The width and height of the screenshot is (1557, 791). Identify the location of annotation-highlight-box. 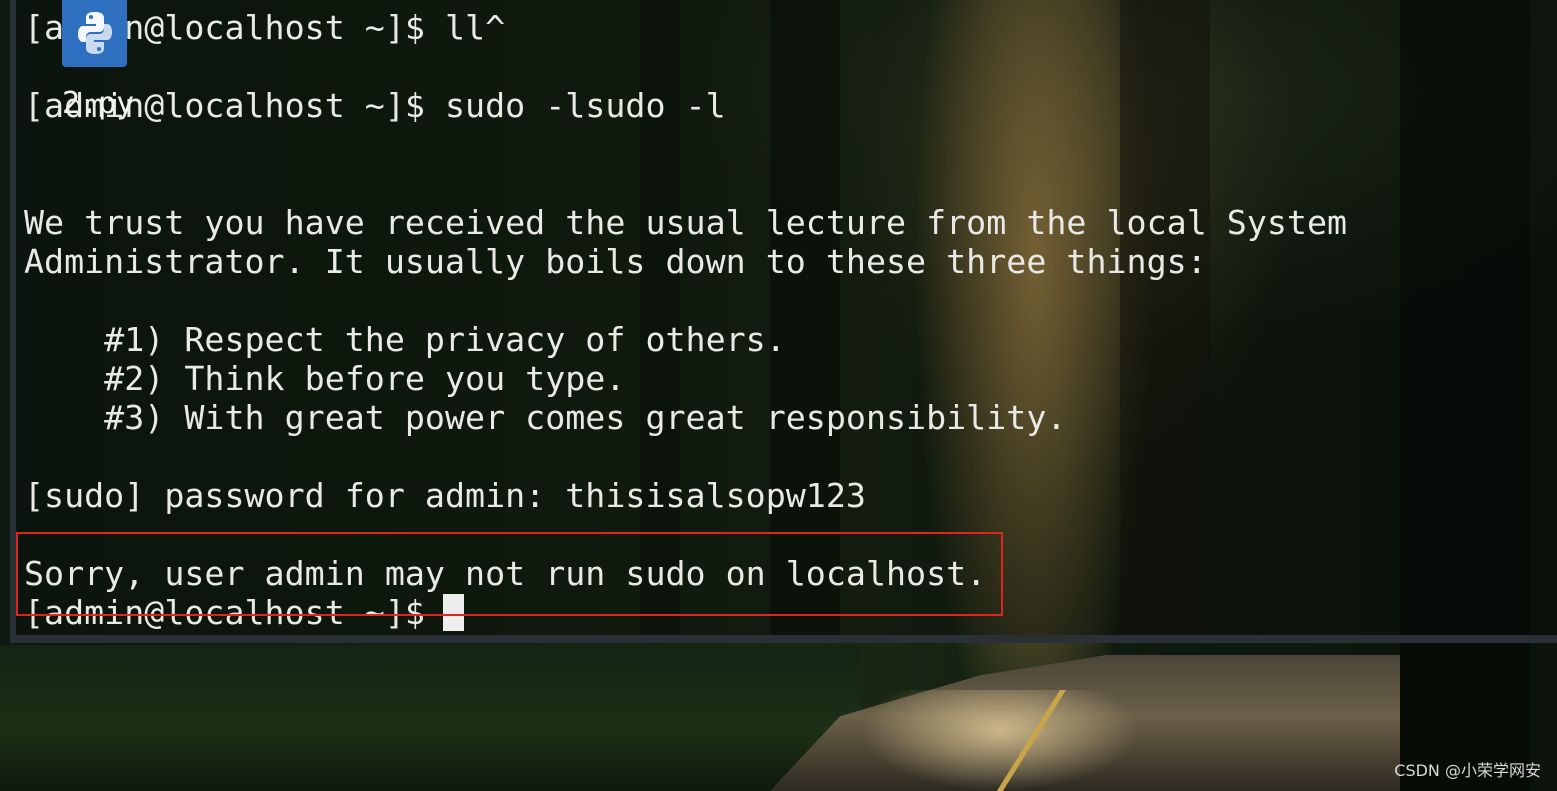
(509, 574).